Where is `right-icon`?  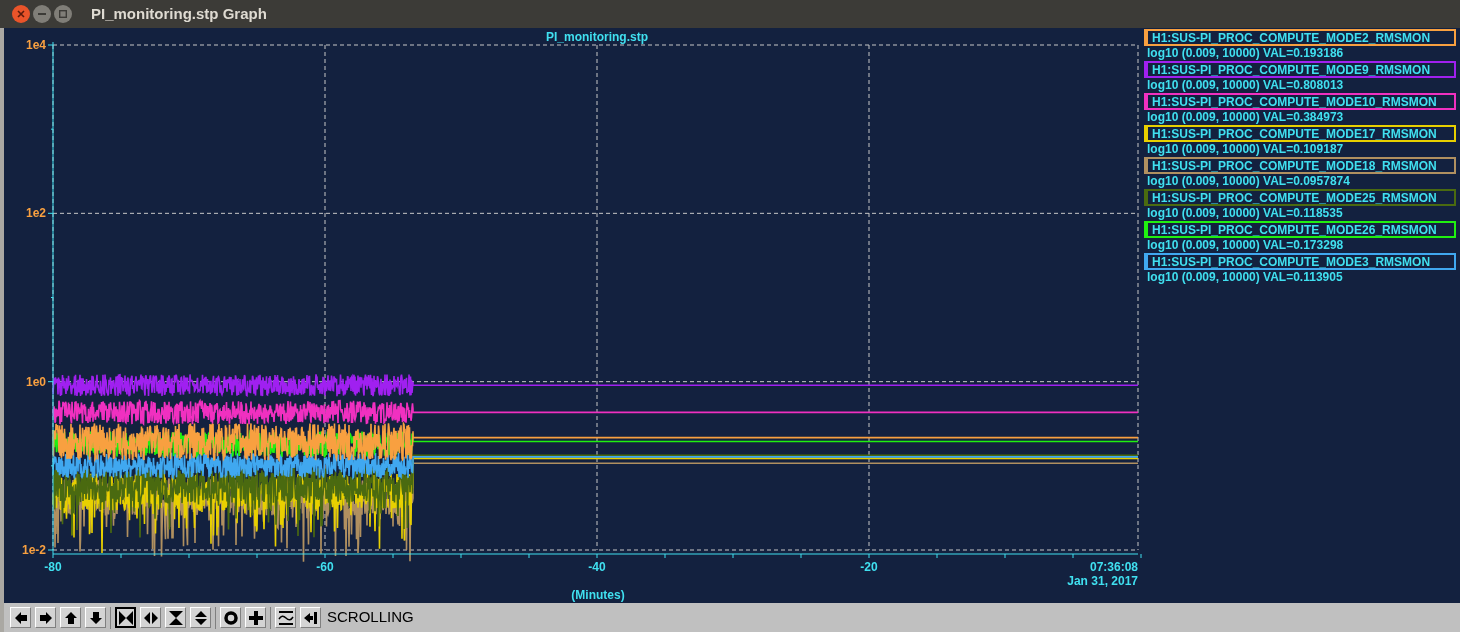 right-icon is located at coordinates (45, 617).